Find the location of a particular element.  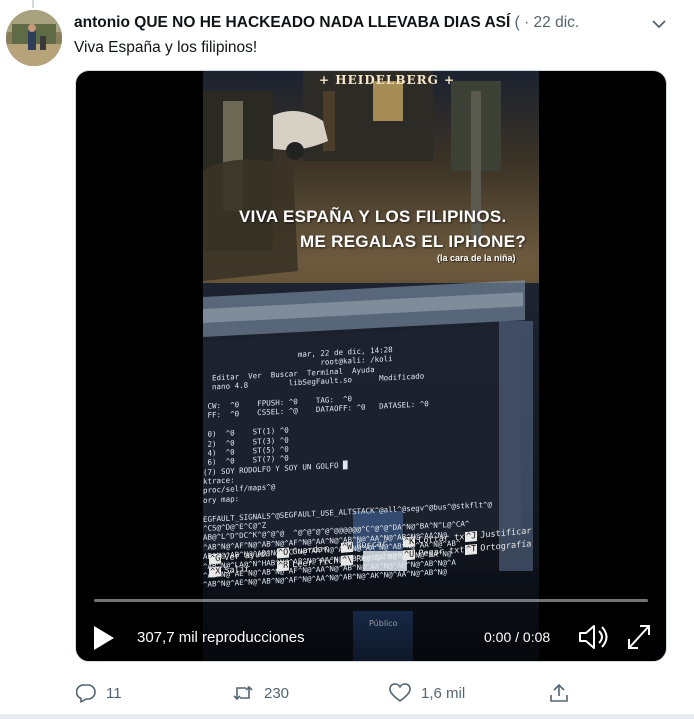

nano-shortcut: ^X Salir is located at coordinates (229, 571).